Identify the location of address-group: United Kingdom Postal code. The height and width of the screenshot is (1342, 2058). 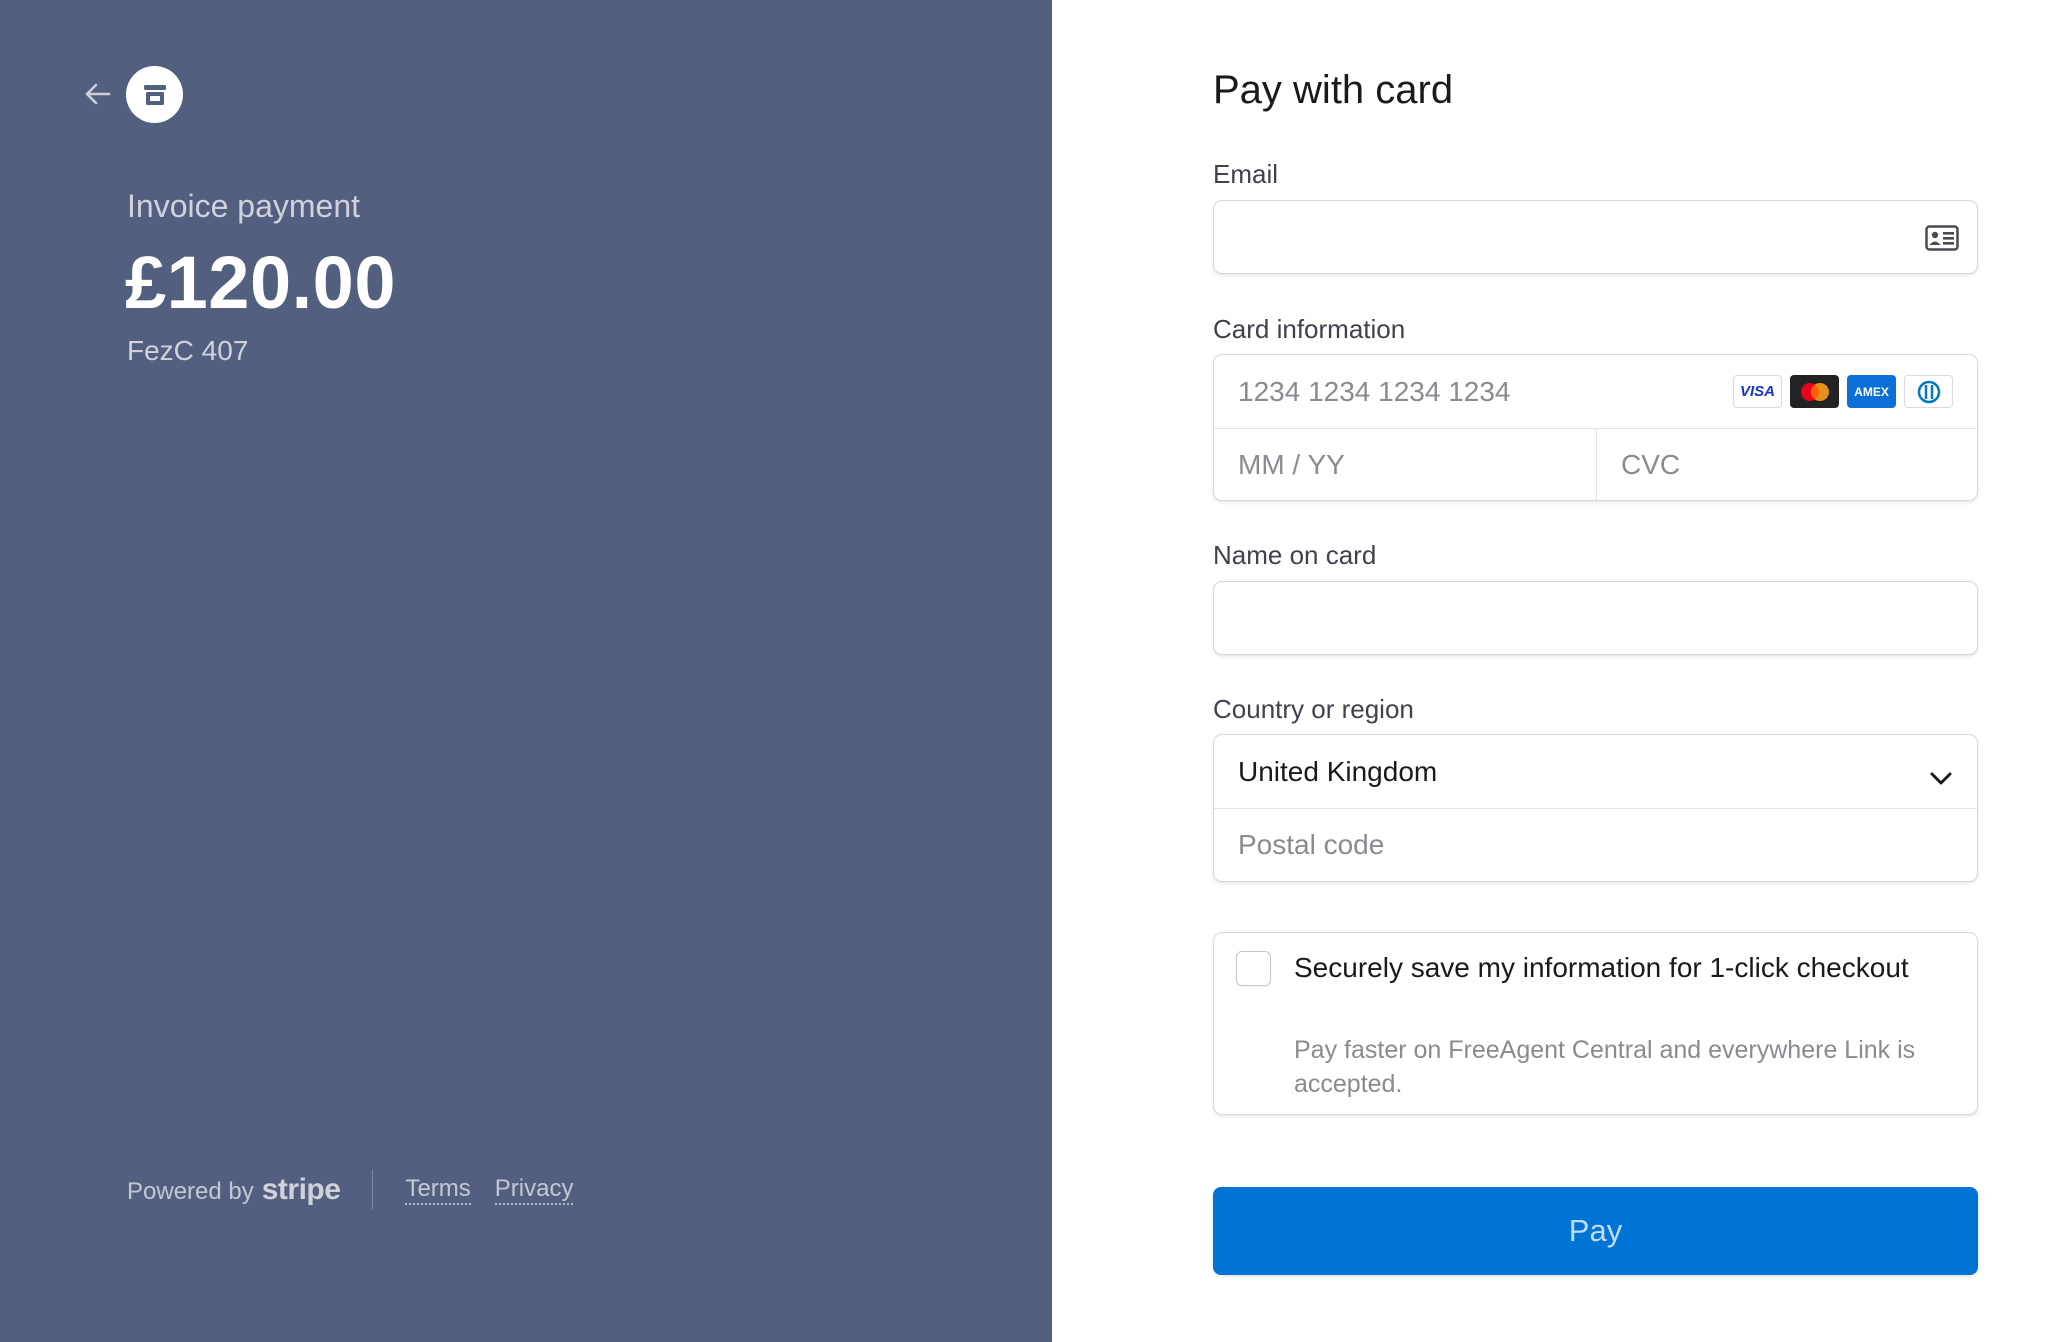
(1595, 808).